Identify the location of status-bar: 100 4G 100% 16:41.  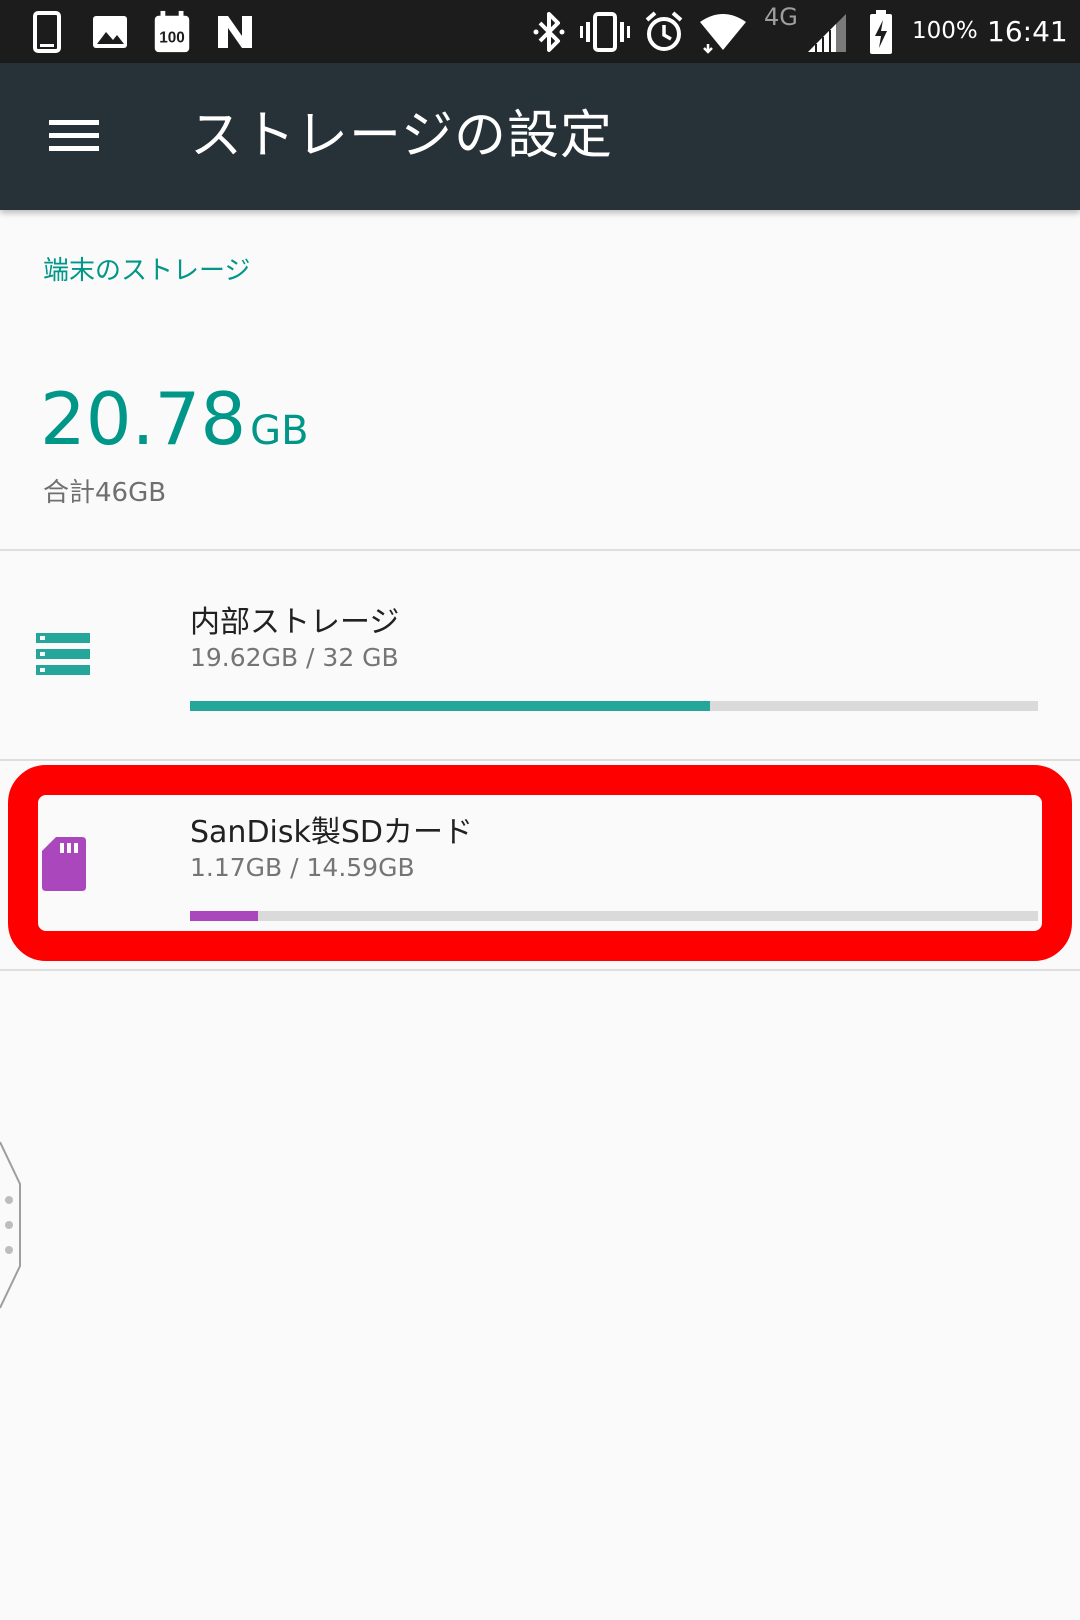
(540, 31).